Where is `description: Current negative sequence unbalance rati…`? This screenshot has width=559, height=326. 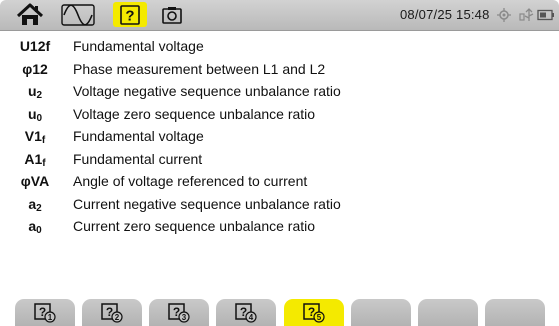 description: Current negative sequence unbalance rati… is located at coordinates (207, 203).